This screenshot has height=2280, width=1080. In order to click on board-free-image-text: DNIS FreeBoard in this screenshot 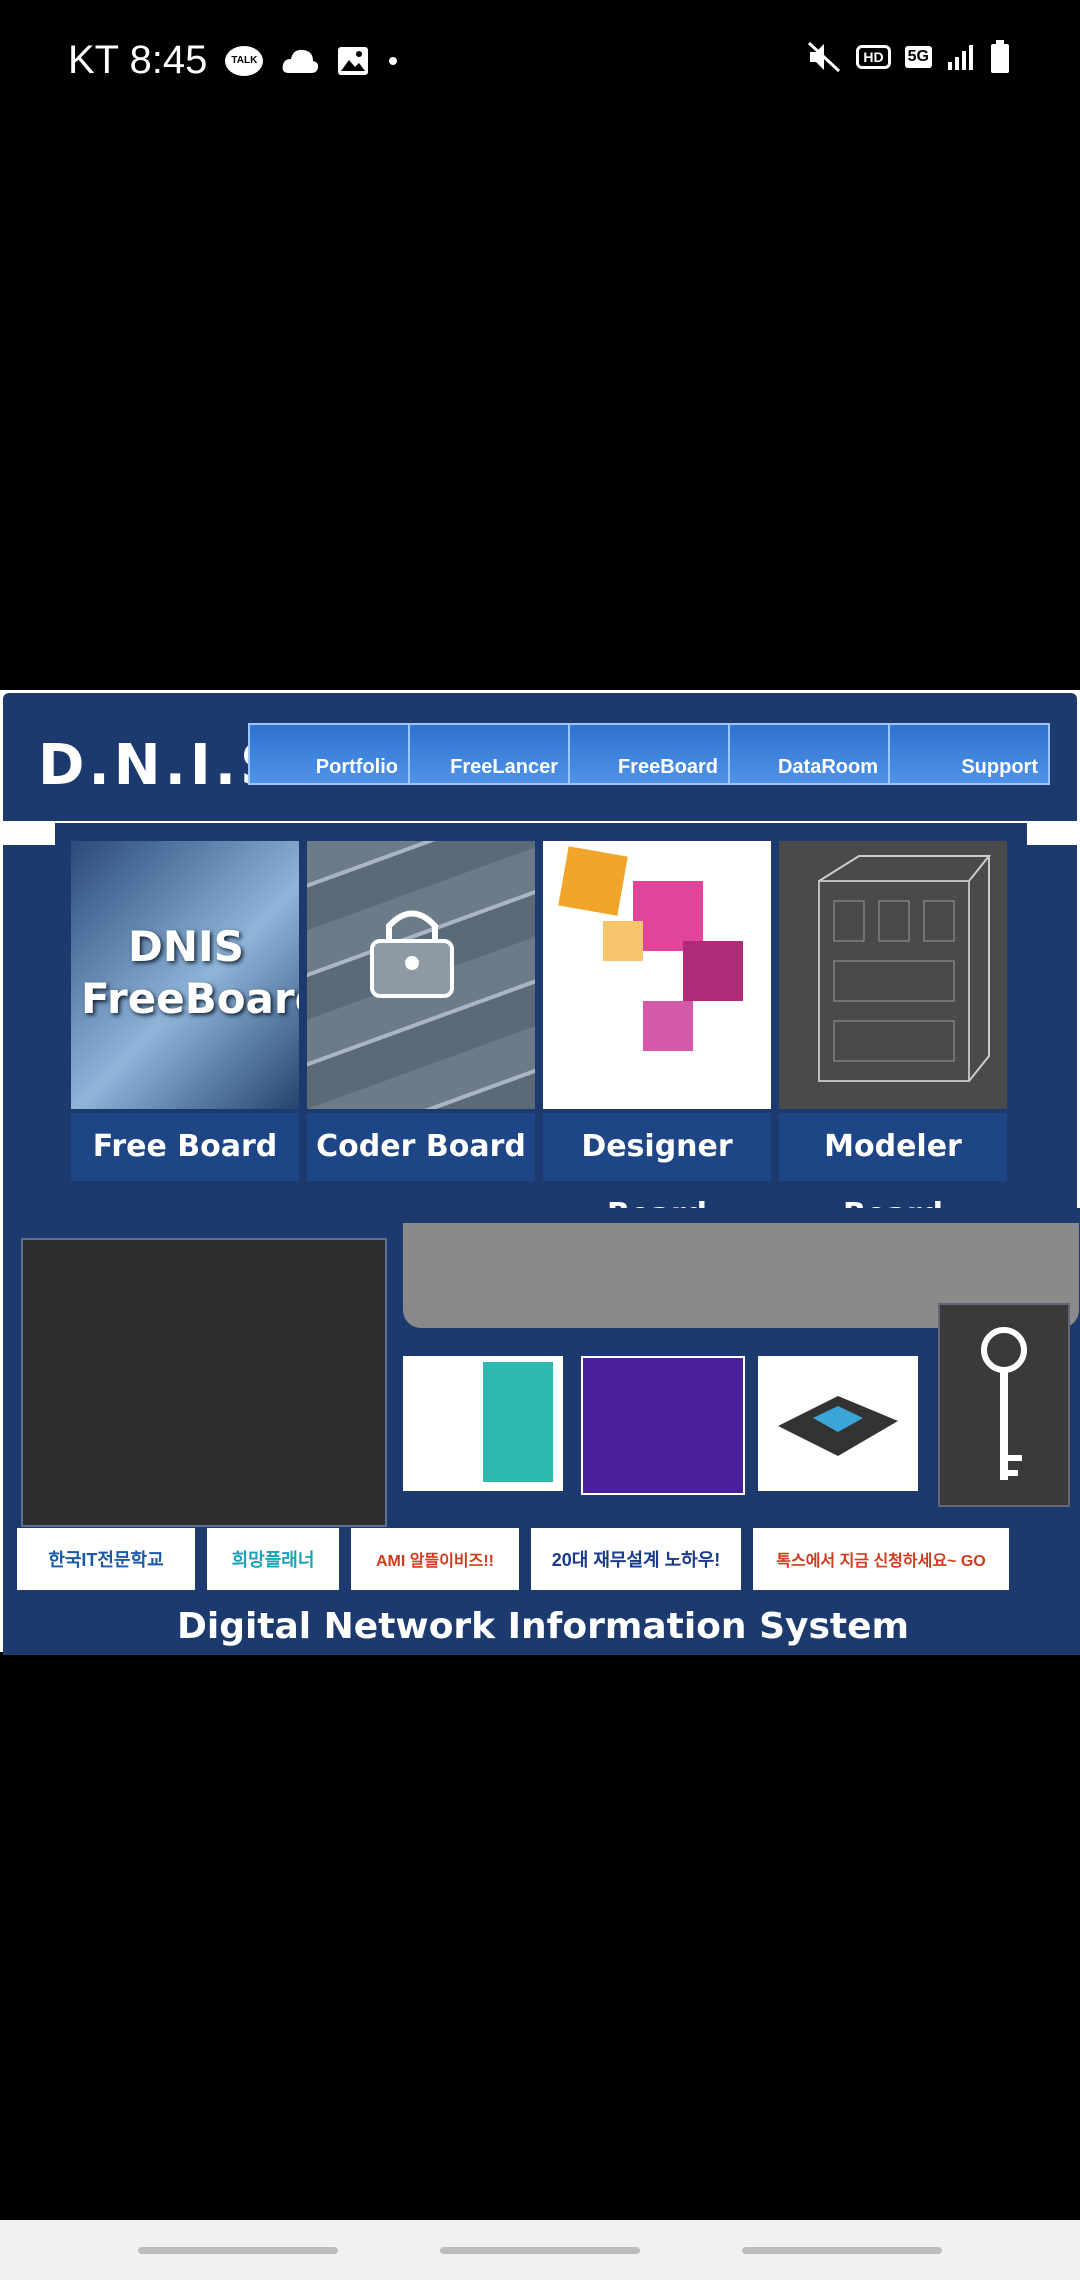, I will do `click(190, 972)`.